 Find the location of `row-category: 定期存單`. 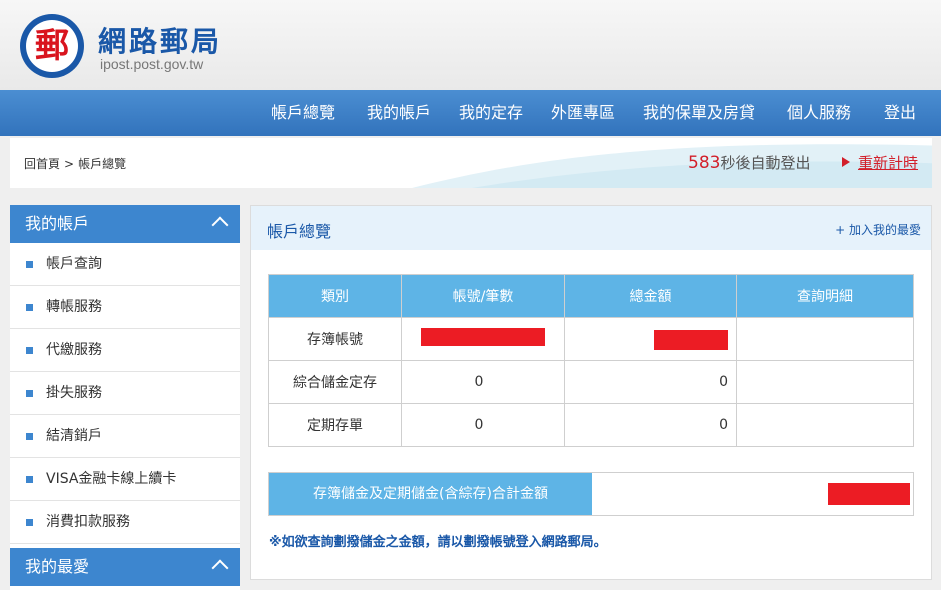

row-category: 定期存單 is located at coordinates (335, 425).